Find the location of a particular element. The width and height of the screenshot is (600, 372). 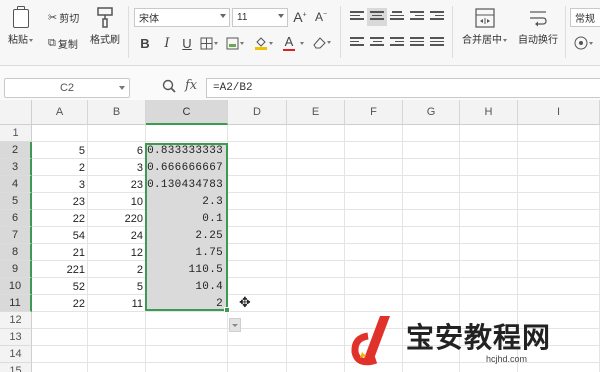

column-header-f: F is located at coordinates (374, 112).